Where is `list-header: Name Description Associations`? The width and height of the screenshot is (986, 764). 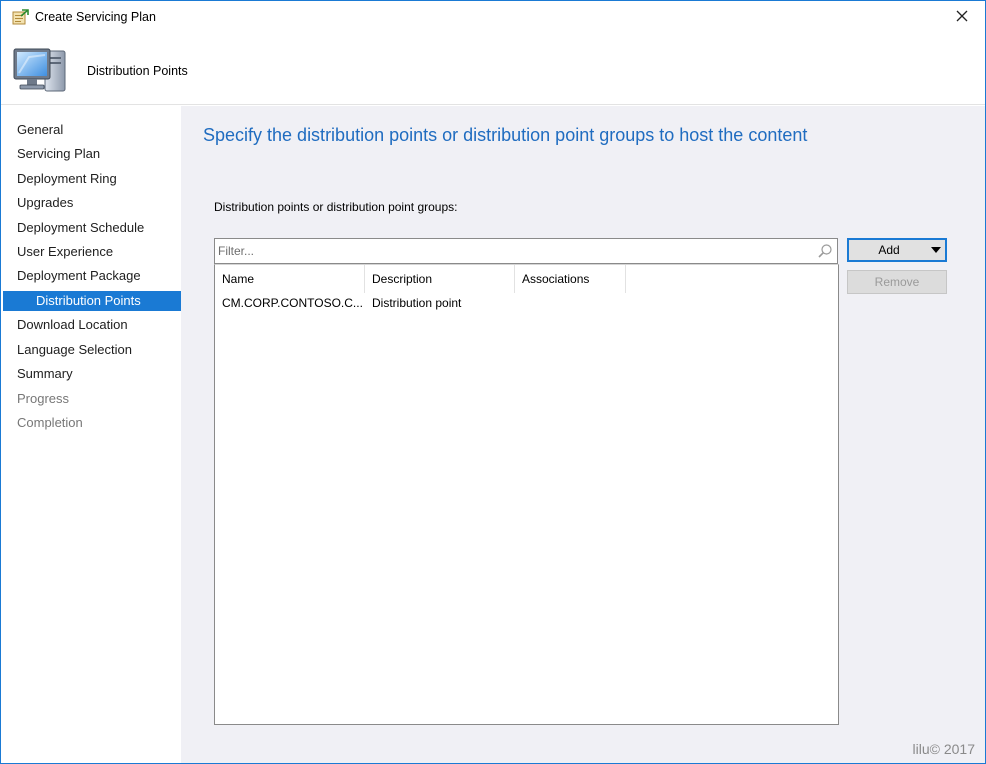
list-header: Name Description Associations is located at coordinates (526, 279).